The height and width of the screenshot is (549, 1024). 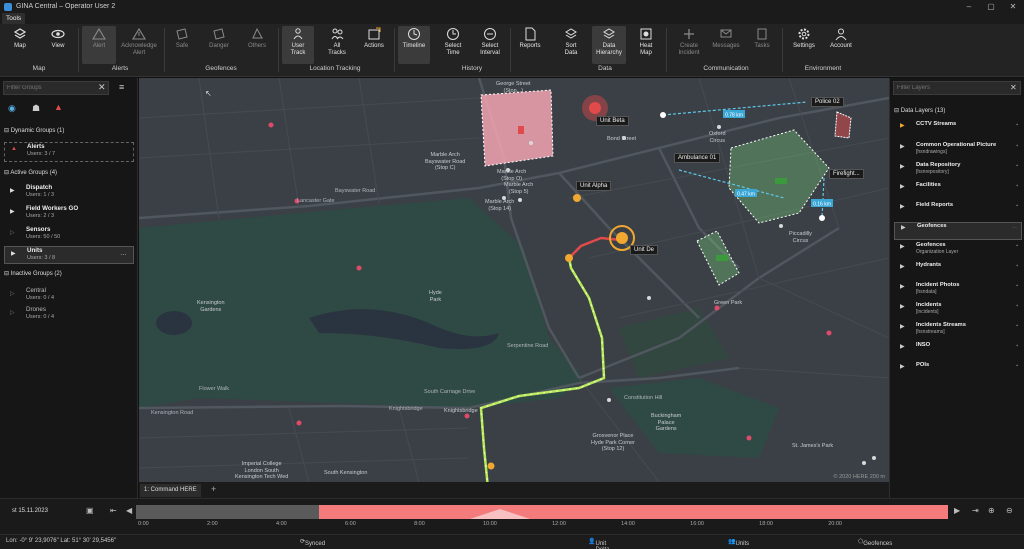 What do you see at coordinates (958, 191) in the screenshot?
I see `layer-item: ▶ Facilities ▪` at bounding box center [958, 191].